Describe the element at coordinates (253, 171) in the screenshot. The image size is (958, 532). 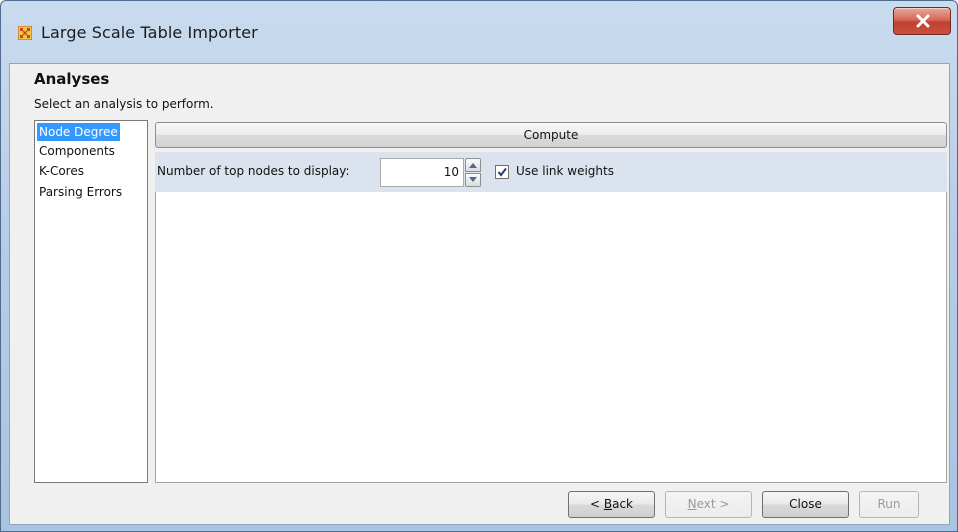
I see `top-nodes-label: Number of top nodes to display:` at that location.